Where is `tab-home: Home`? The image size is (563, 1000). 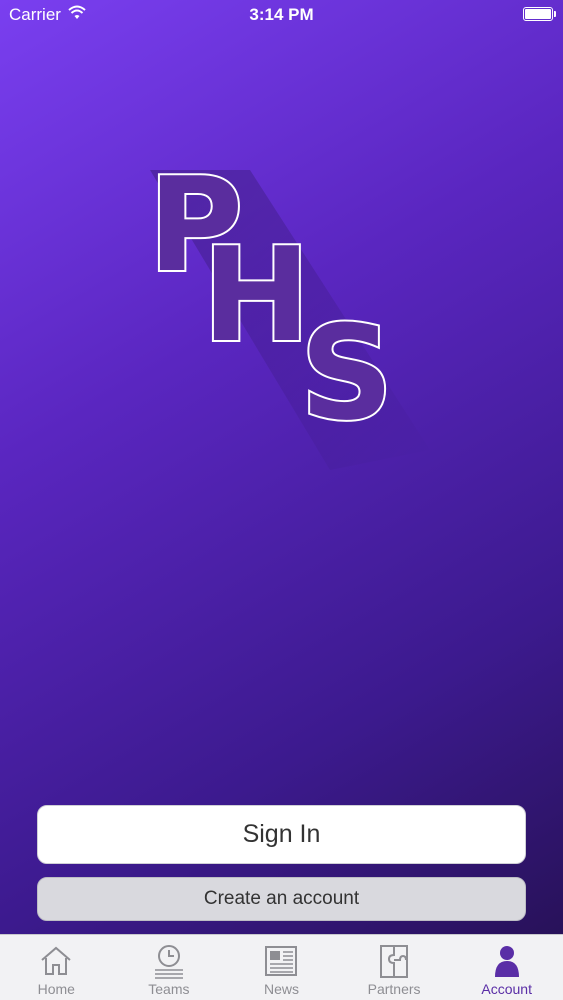 tab-home: Home is located at coordinates (56, 967).